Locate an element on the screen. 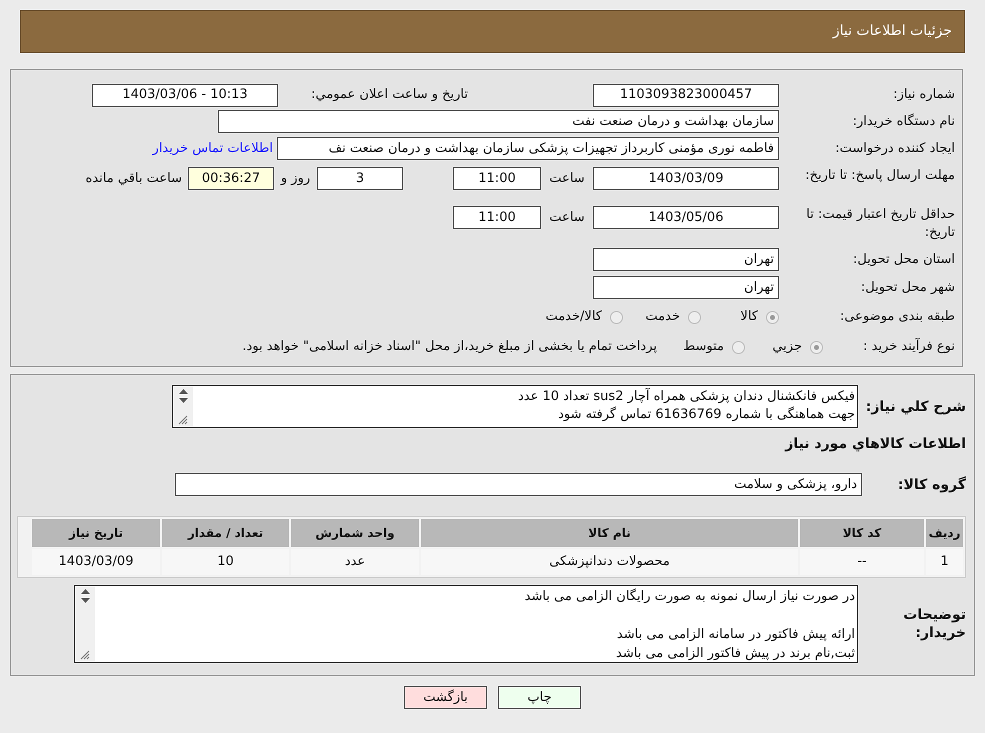 This screenshot has height=733, width=985. table-cell: 1 is located at coordinates (944, 562).